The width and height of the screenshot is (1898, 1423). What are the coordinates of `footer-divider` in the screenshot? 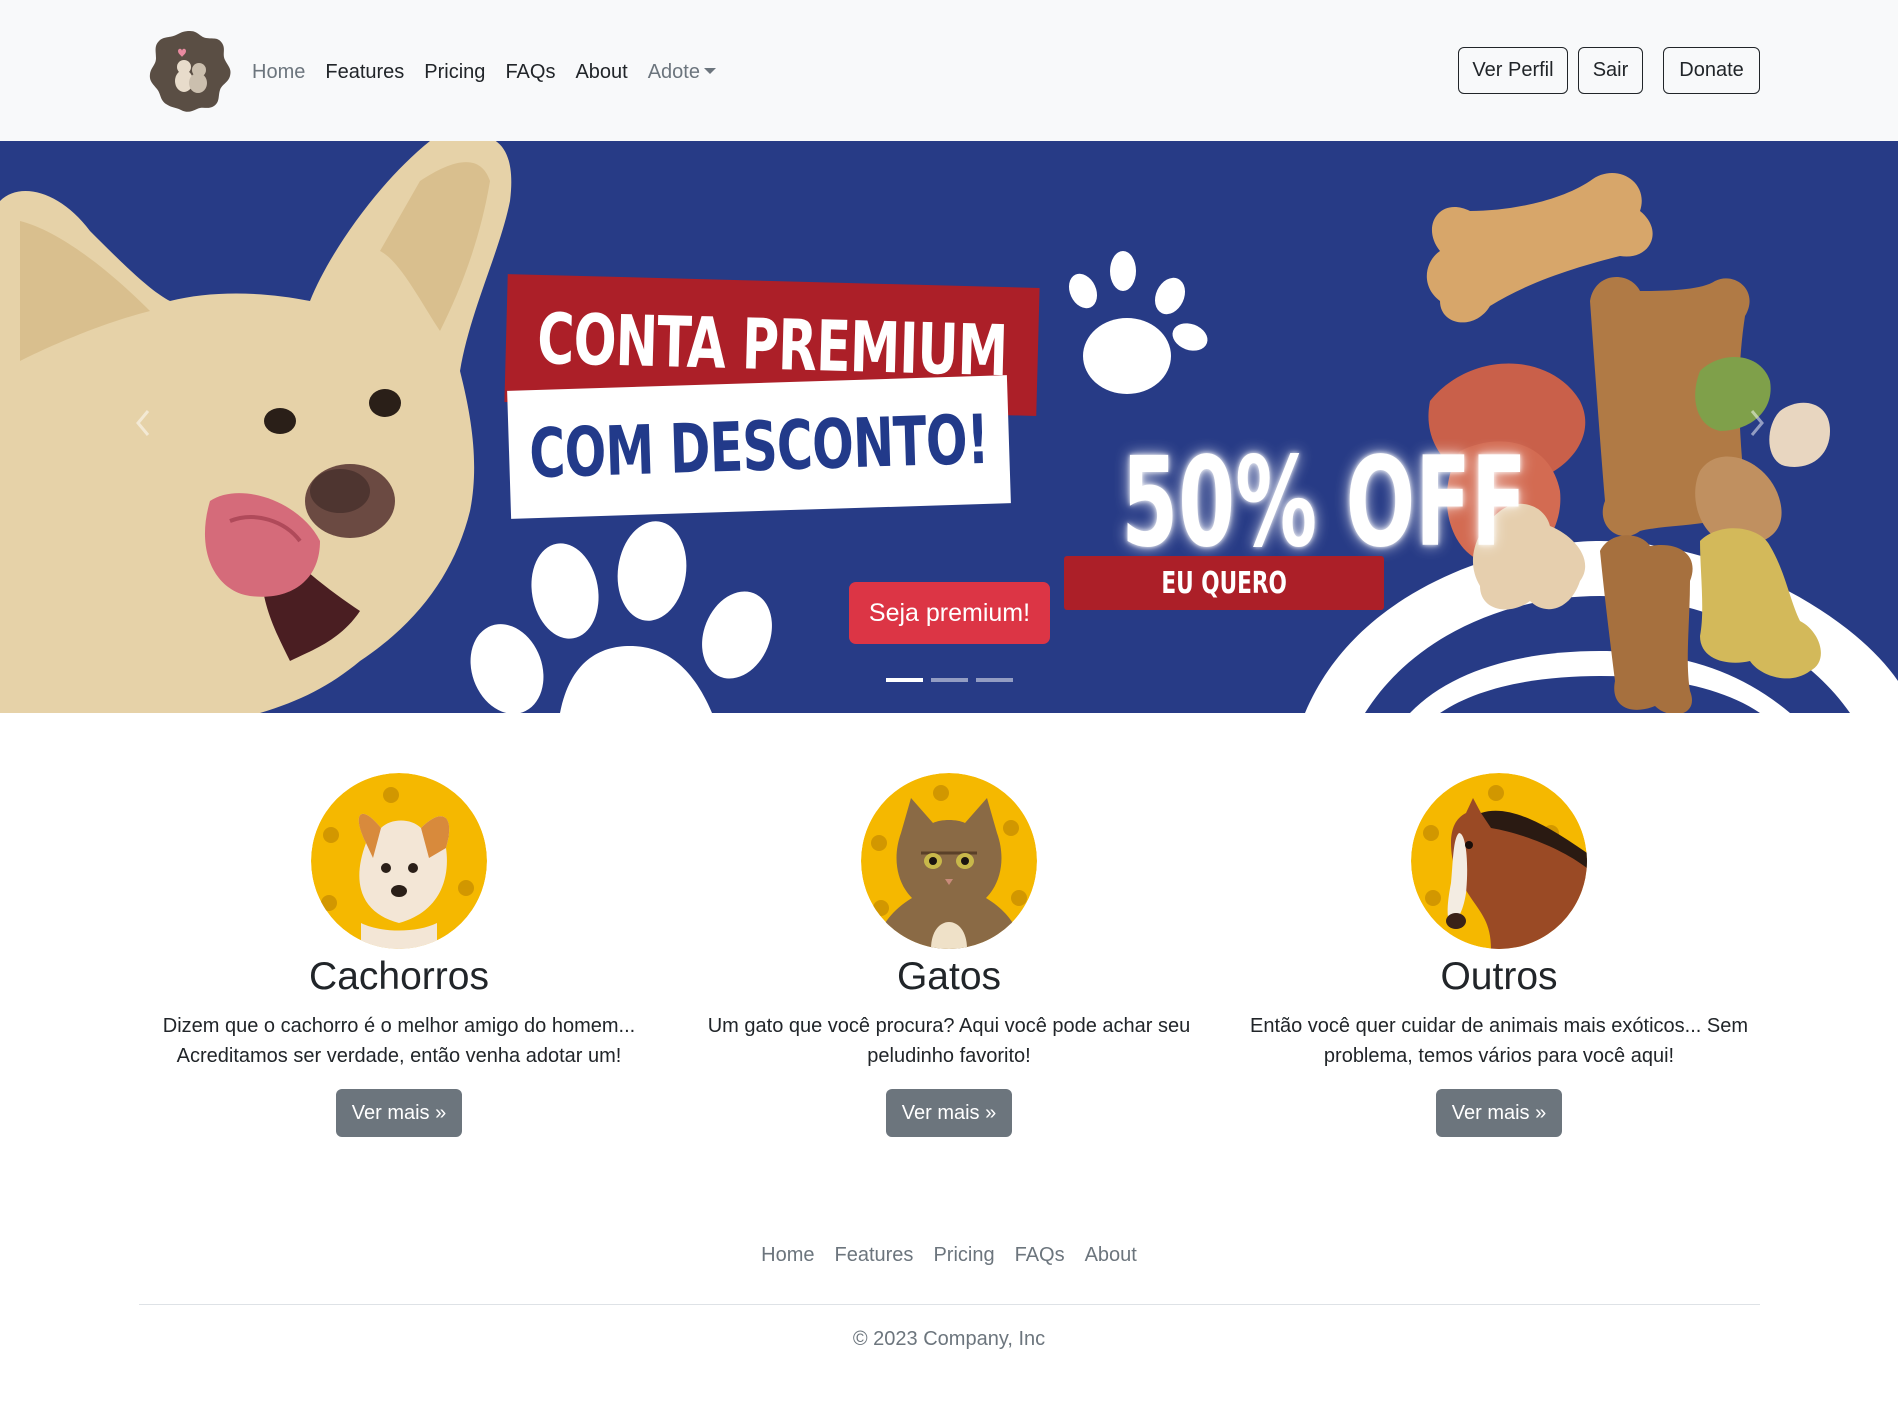 It's located at (949, 1304).